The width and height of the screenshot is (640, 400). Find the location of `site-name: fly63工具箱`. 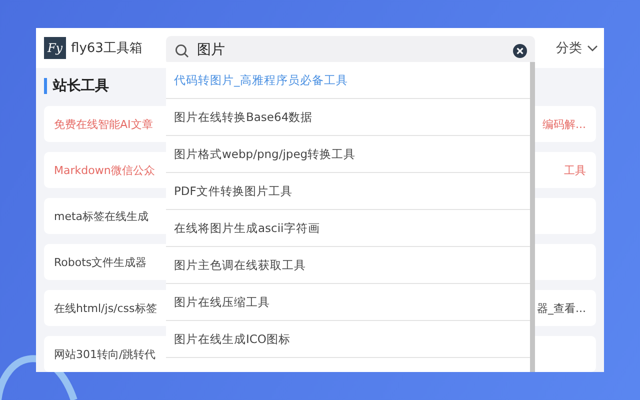

site-name: fly63工具箱 is located at coordinates (106, 48).